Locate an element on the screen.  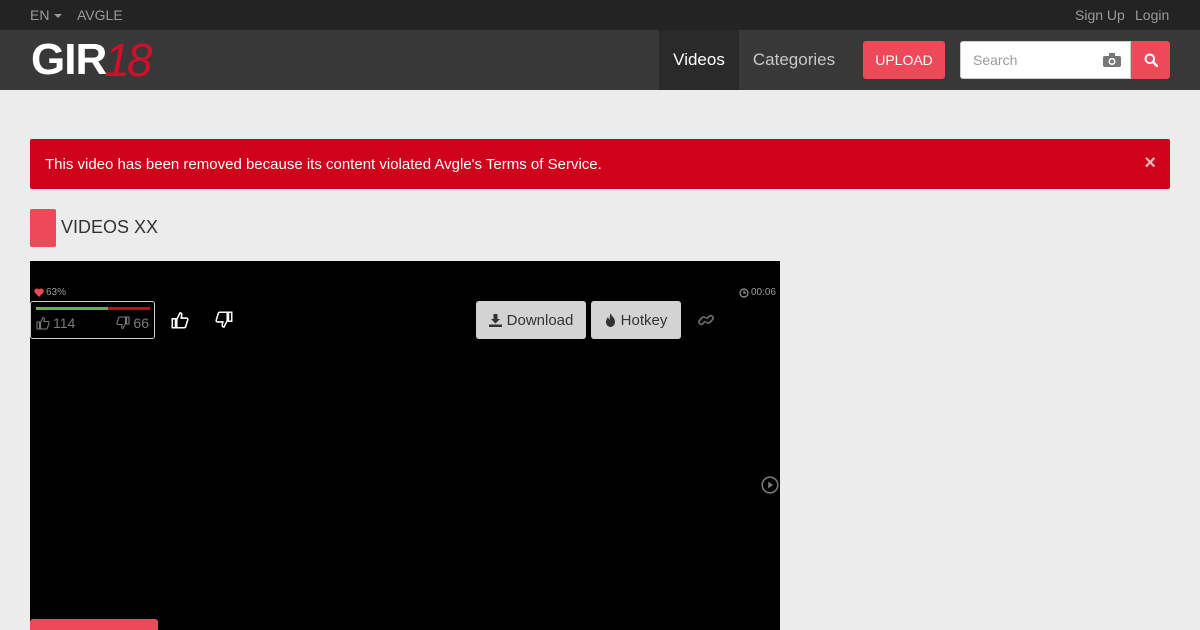
hotkey-button: Hotkey is located at coordinates (636, 320).